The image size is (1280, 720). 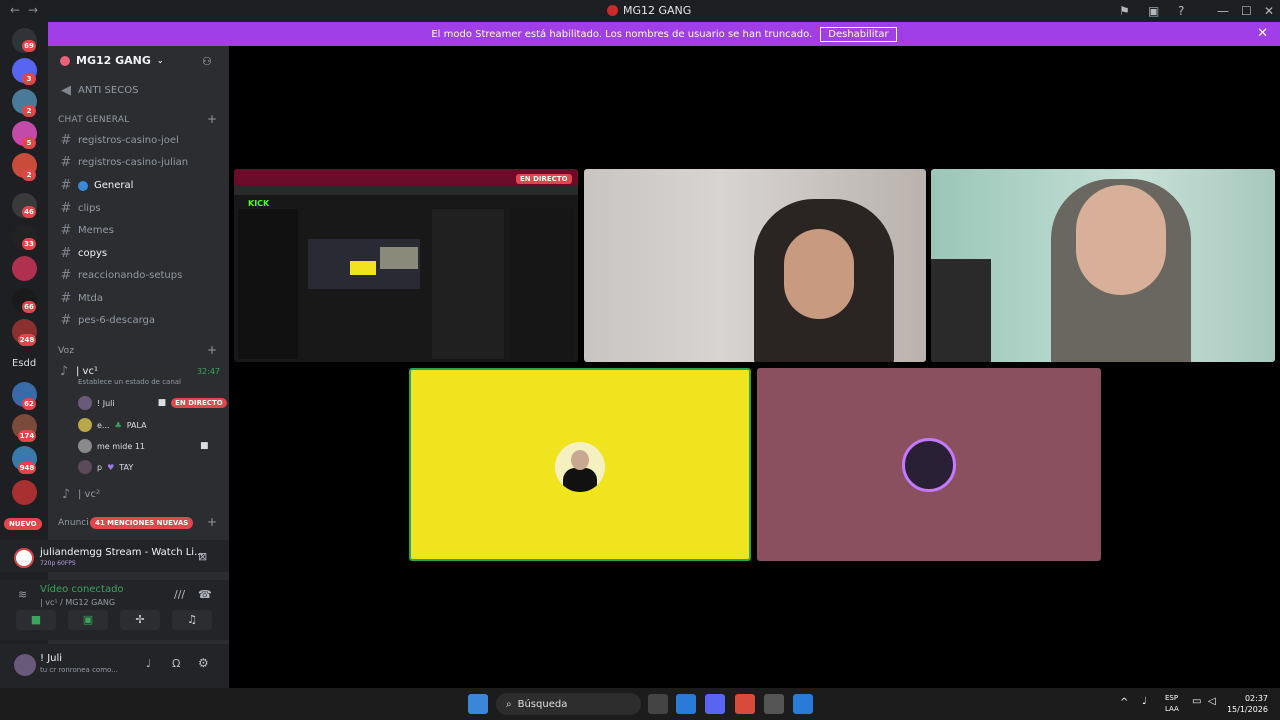 I want to click on chat-panel, so click(x=468, y=284).